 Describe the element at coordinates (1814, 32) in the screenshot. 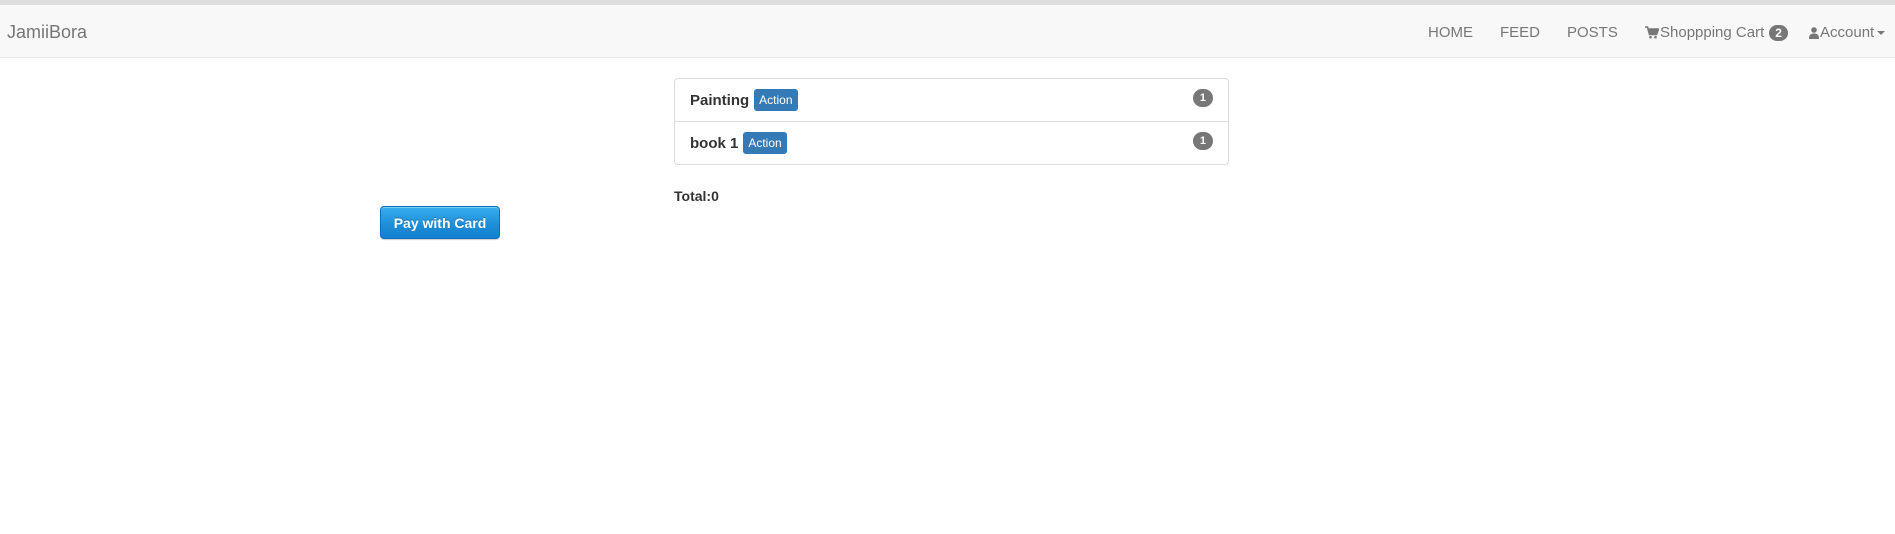

I see `user-icon` at that location.